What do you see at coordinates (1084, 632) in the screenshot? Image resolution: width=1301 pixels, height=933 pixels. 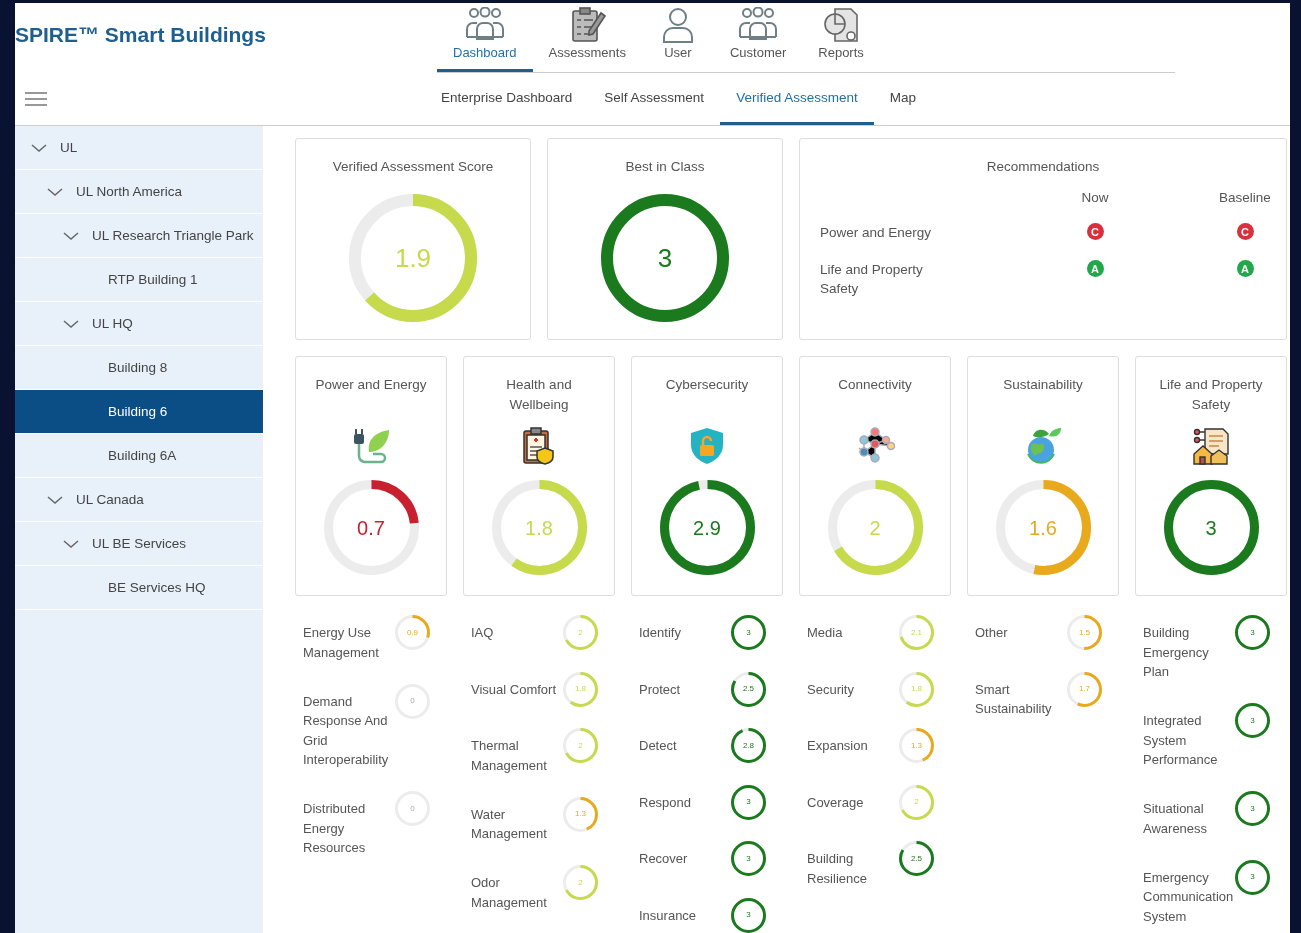 I see `gauge-value: 1.5` at bounding box center [1084, 632].